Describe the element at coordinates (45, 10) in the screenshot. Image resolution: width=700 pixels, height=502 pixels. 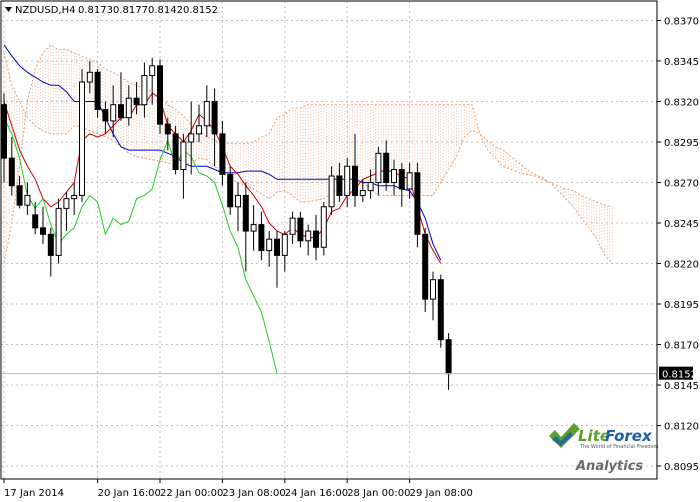
I see `symbol-label: NZDUSD,H4` at that location.